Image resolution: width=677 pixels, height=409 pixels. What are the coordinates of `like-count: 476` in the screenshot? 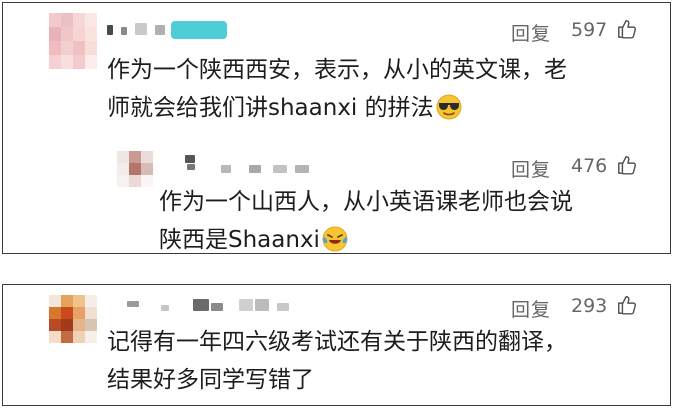 It's located at (589, 166).